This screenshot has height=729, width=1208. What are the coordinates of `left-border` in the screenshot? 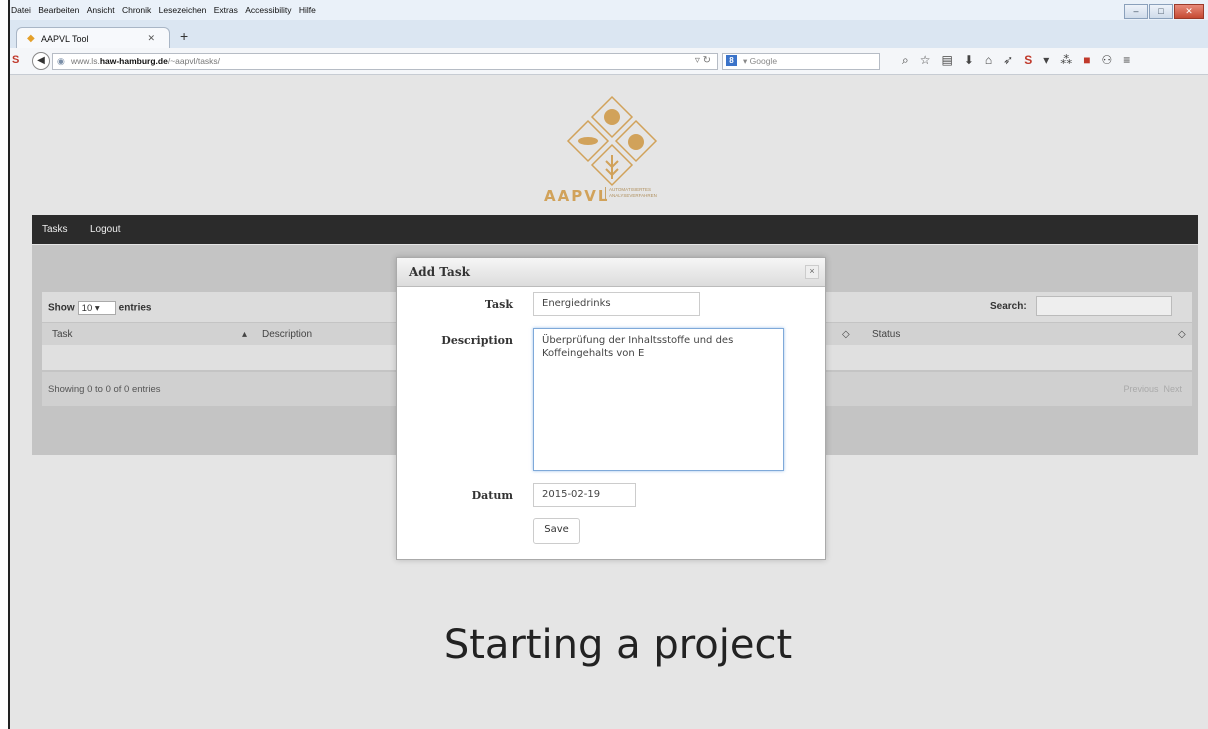 It's located at (5, 364).